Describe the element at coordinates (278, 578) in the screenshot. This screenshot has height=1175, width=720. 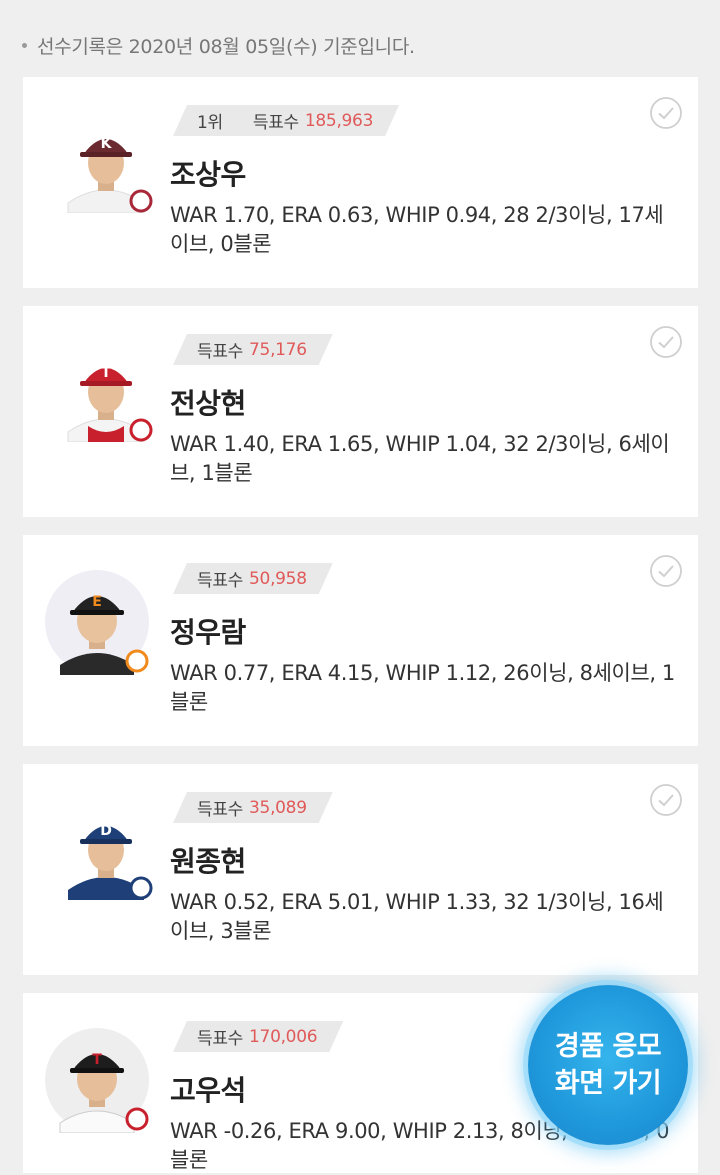
I see `vote-count: 50,958` at that location.